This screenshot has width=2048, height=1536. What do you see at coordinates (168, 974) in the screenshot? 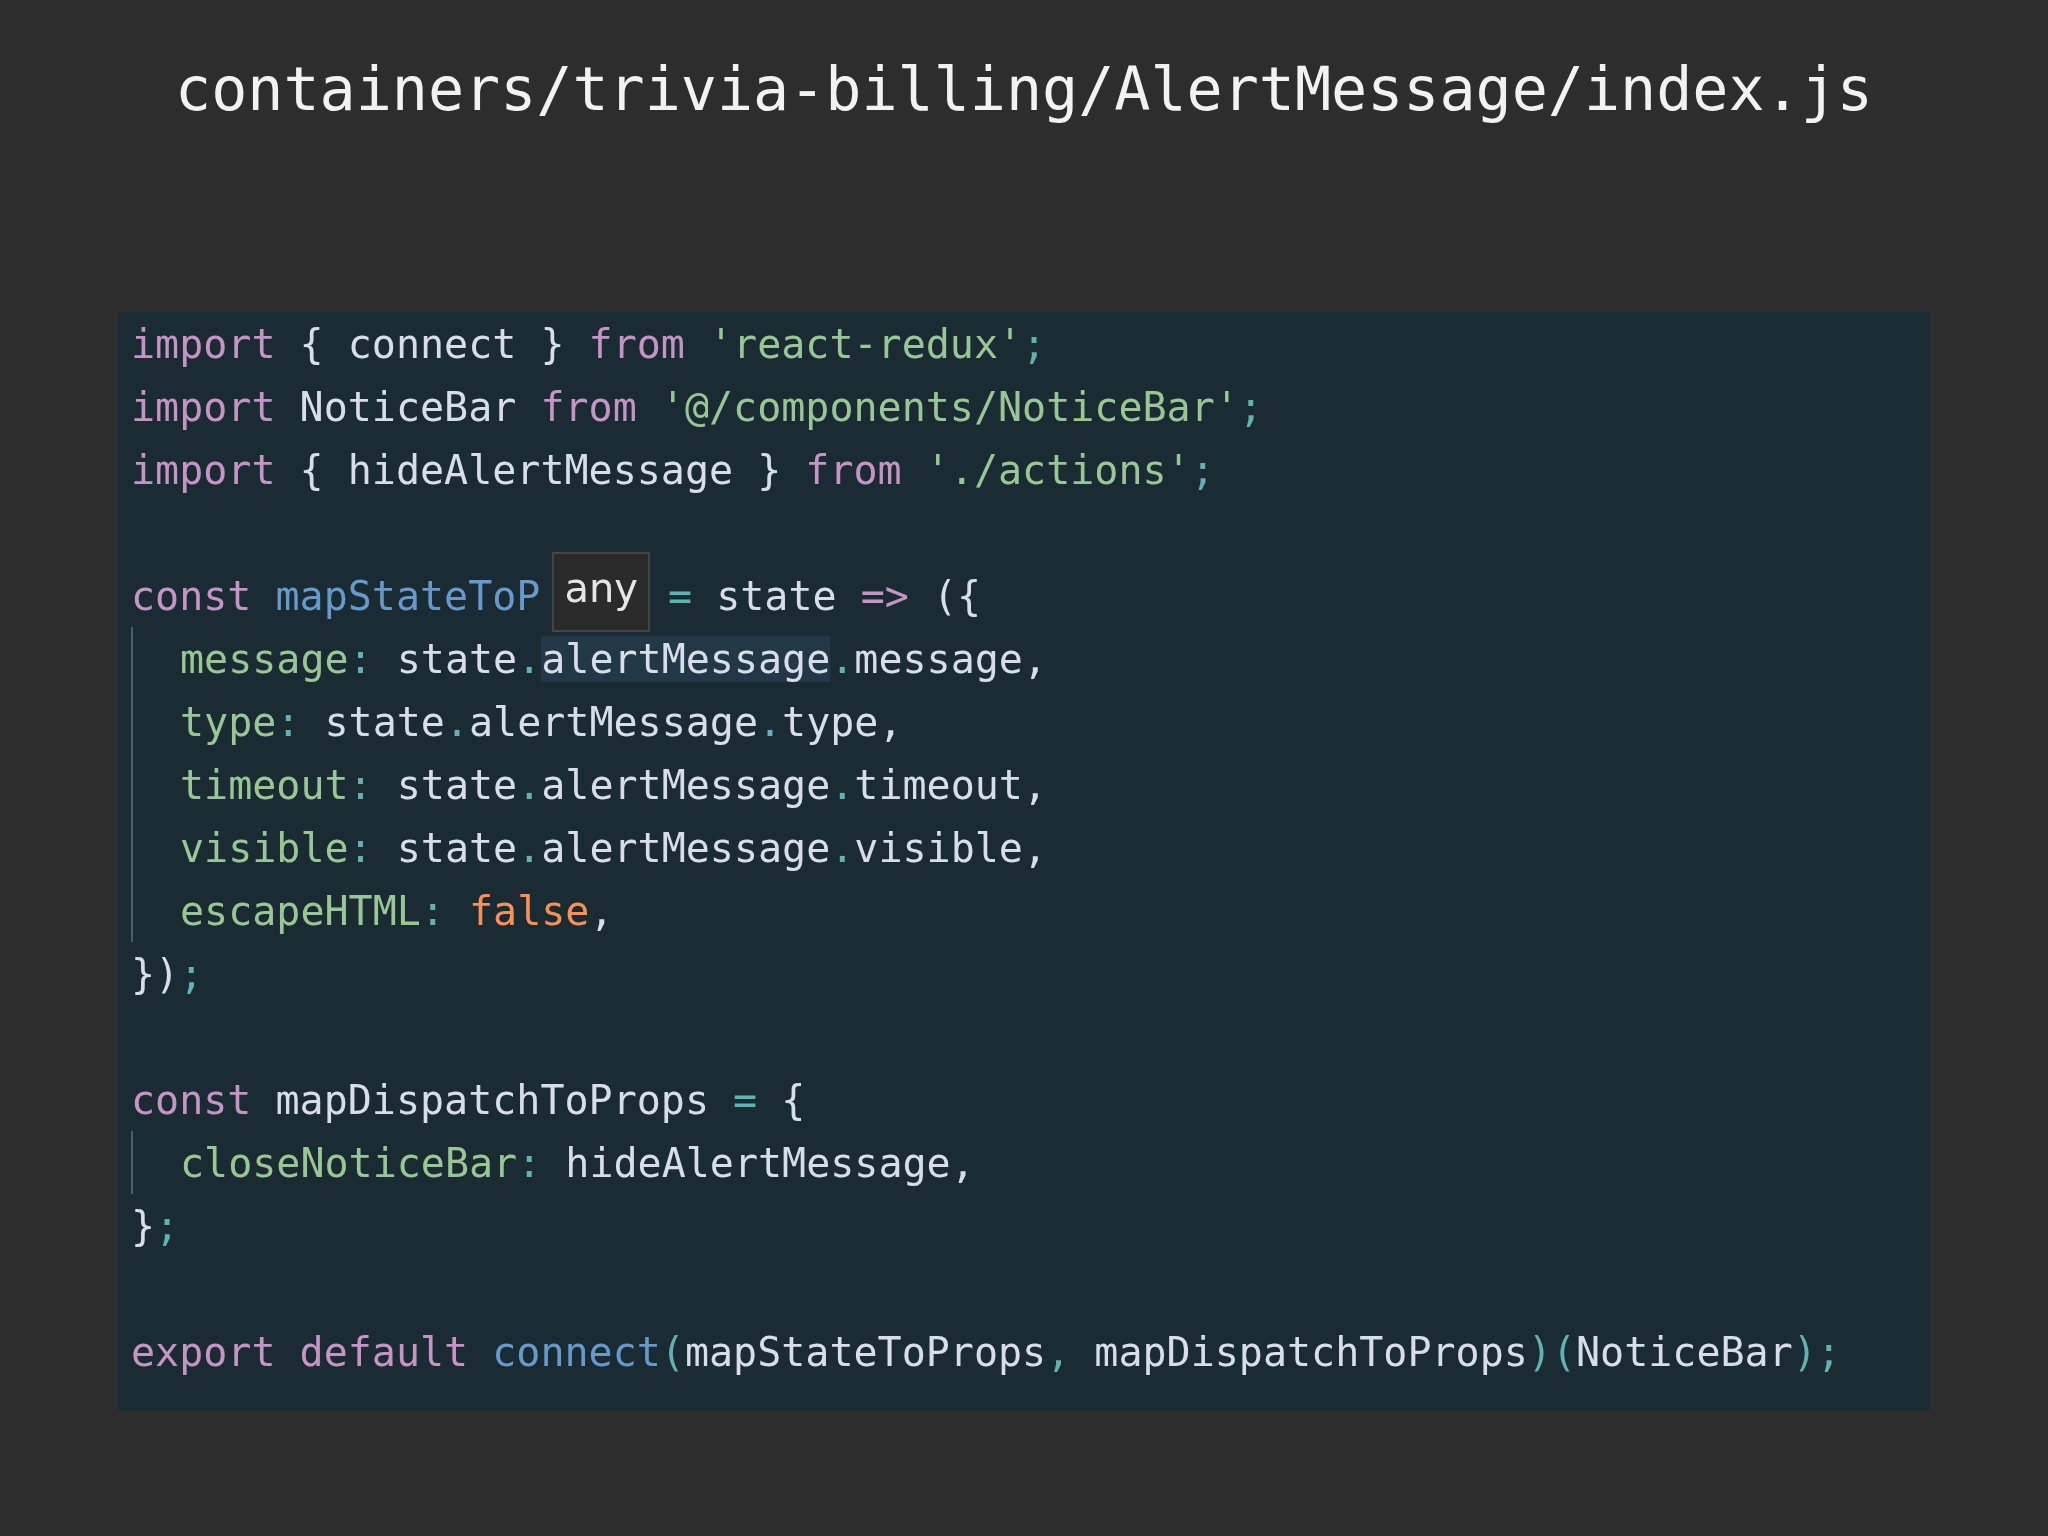
I see `code-line: });` at bounding box center [168, 974].